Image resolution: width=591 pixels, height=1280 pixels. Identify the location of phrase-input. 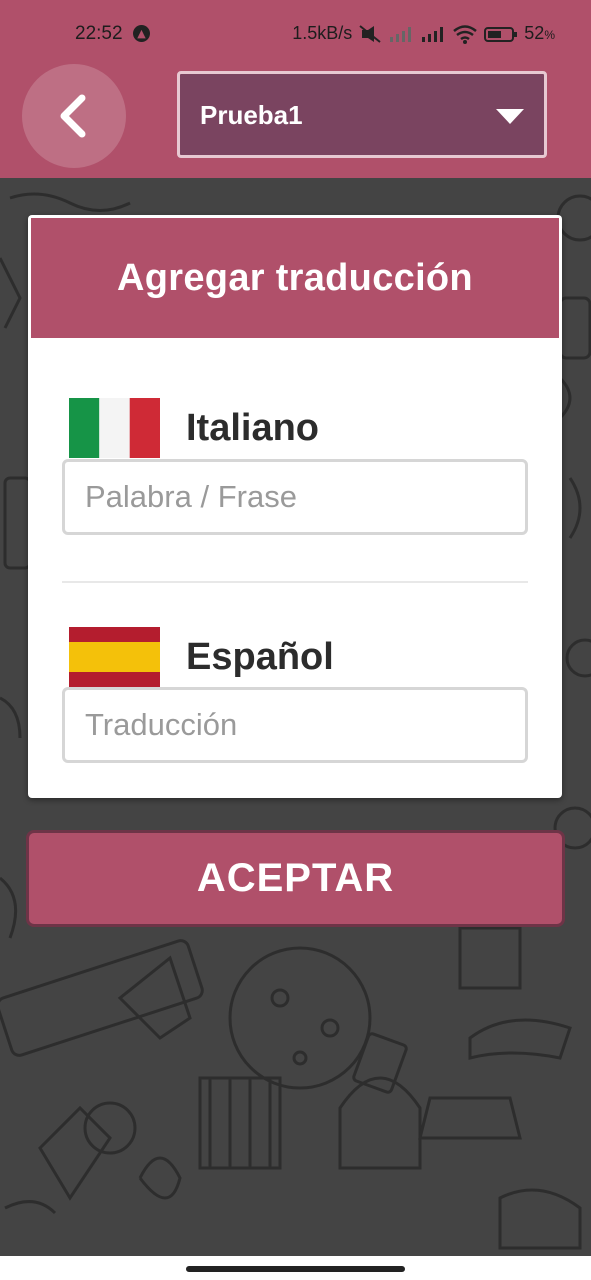
(295, 497).